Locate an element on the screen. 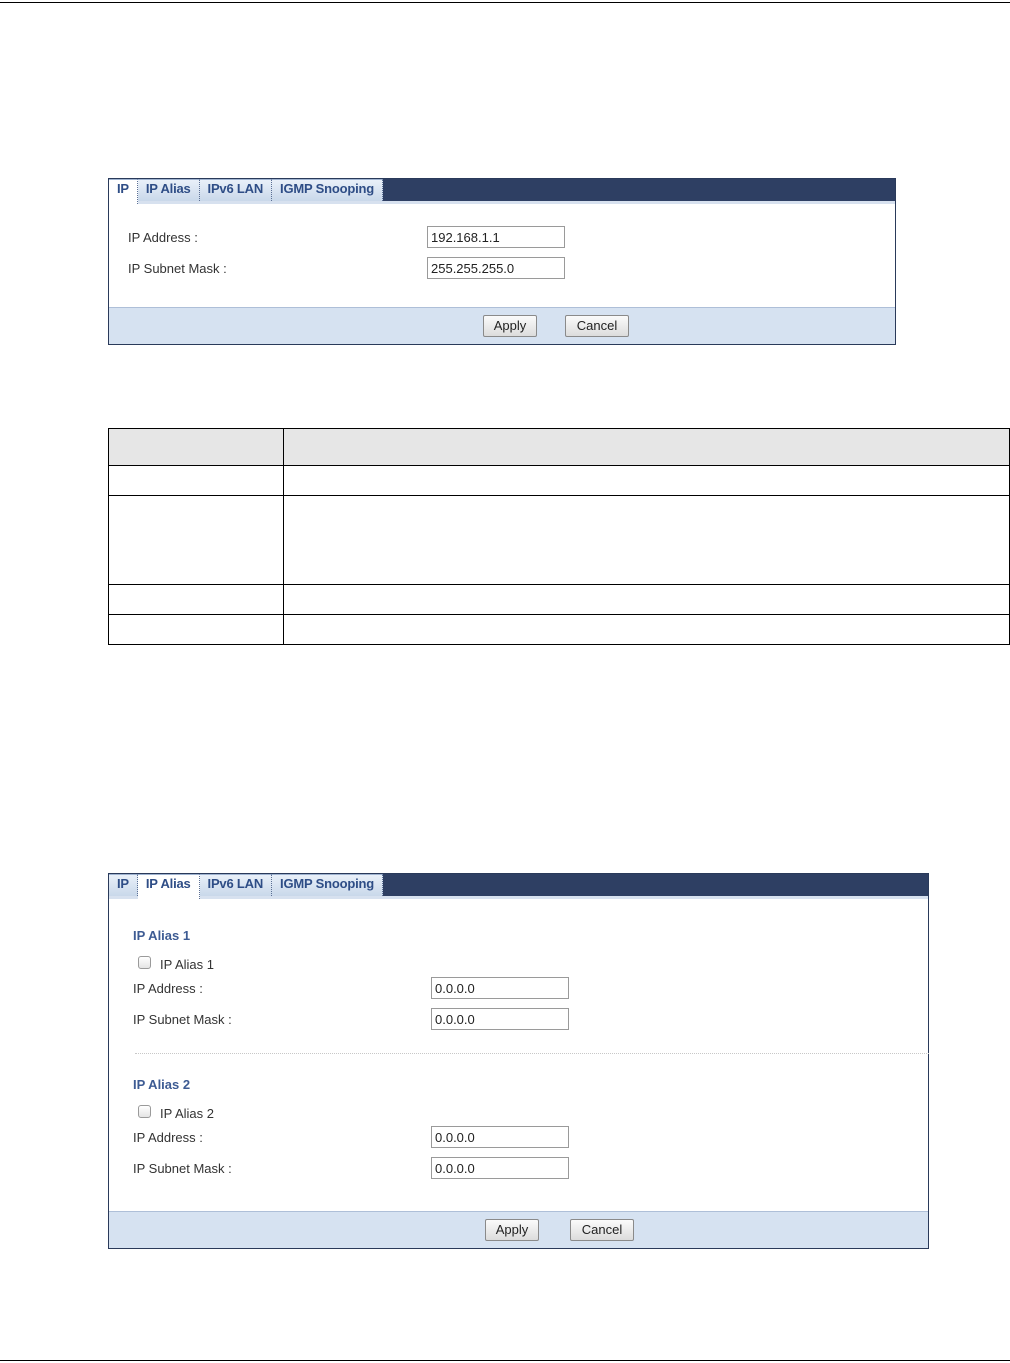  ip-alias-1-title: IP Alias 1 is located at coordinates (162, 935).